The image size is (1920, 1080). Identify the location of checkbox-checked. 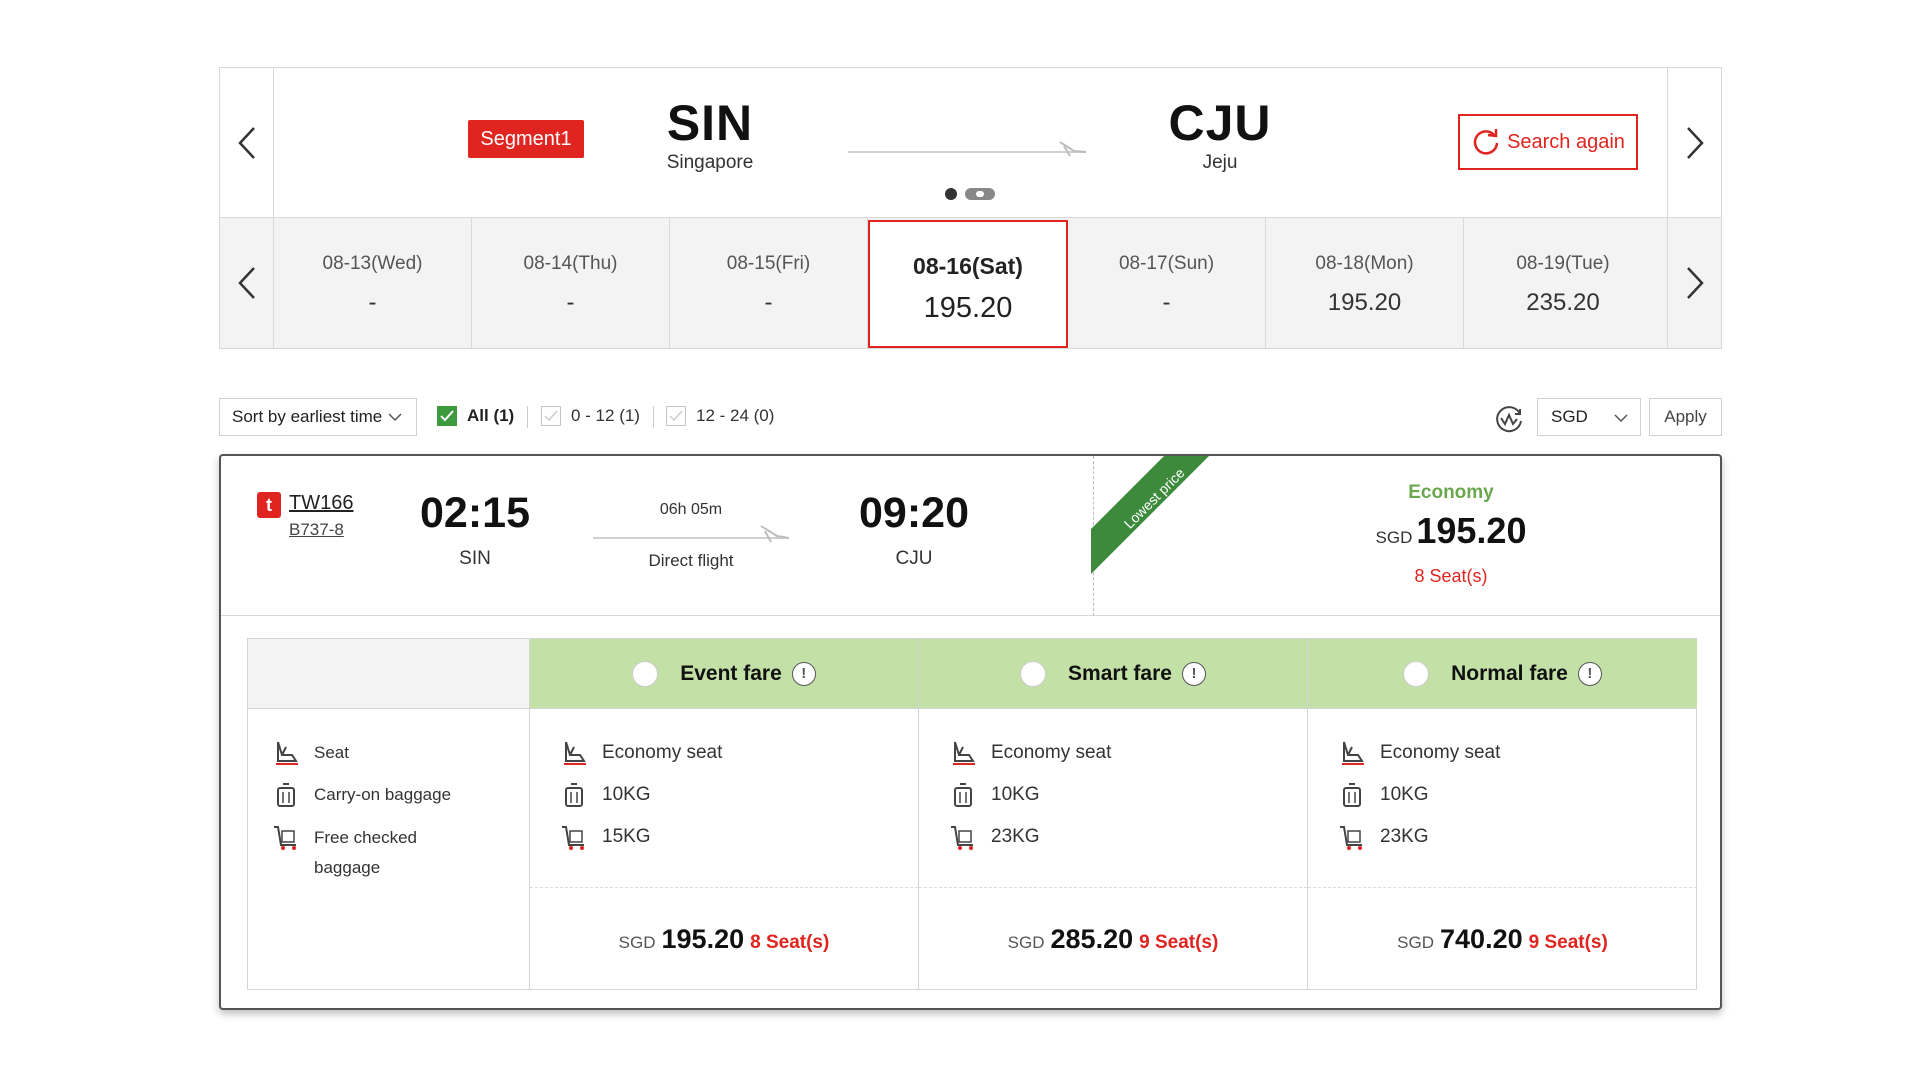
(447, 416).